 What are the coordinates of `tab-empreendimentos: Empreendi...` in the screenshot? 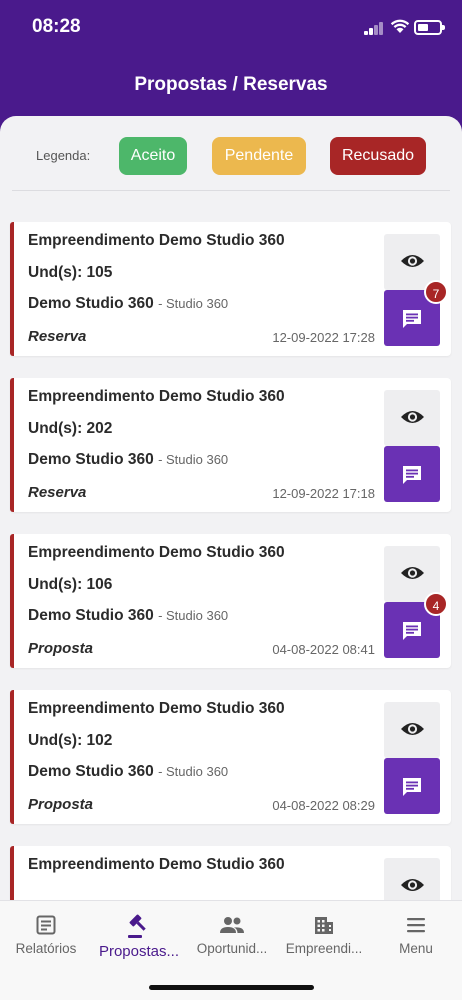 It's located at (324, 937).